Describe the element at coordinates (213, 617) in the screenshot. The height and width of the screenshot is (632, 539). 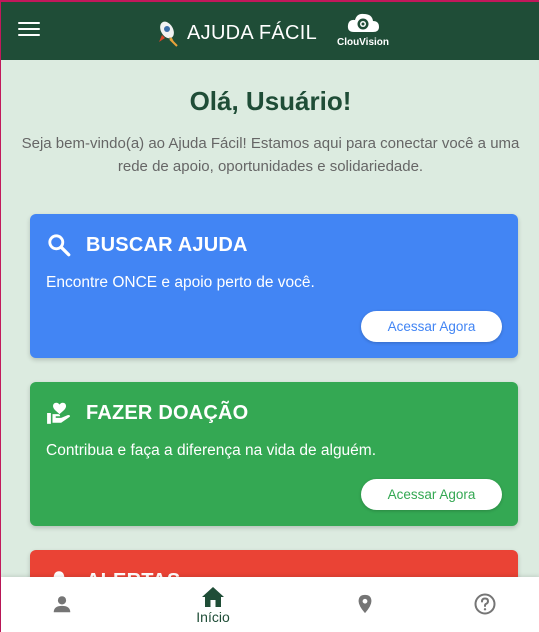
I see `nav-home-label: Início` at that location.